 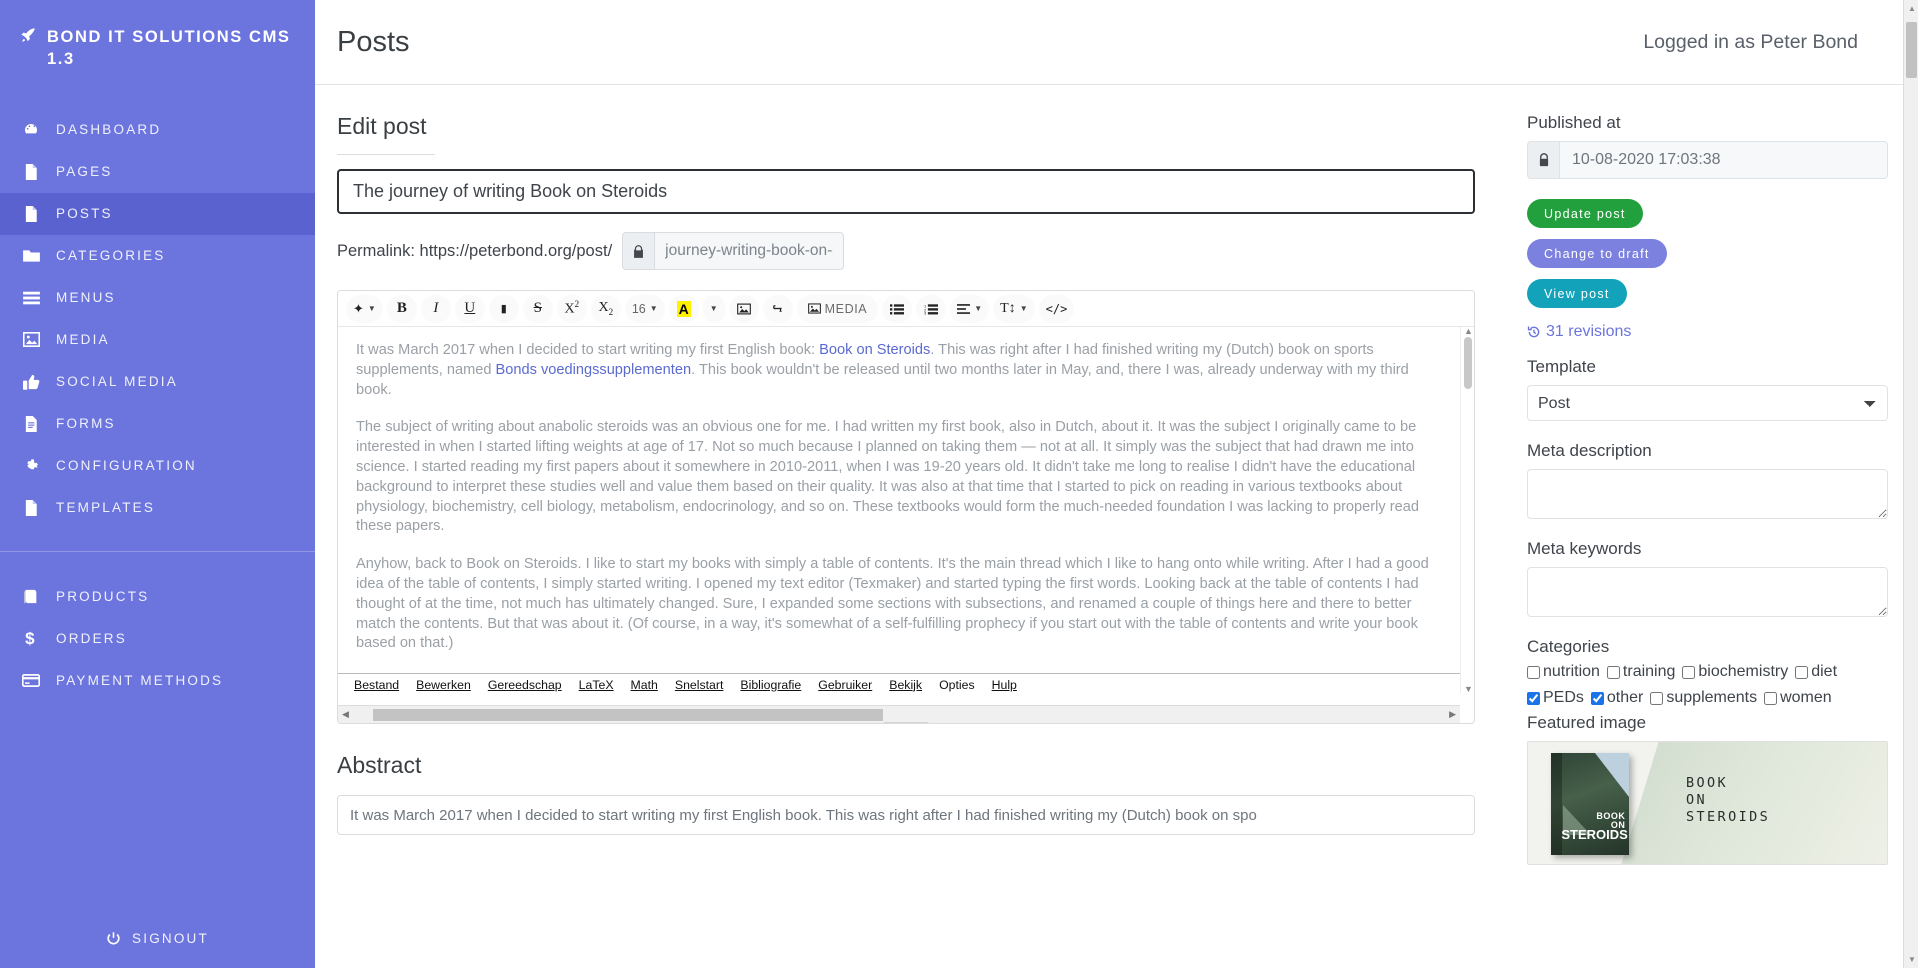 I want to click on sidebar-item-dashboard: Dashboard, so click(x=157, y=130).